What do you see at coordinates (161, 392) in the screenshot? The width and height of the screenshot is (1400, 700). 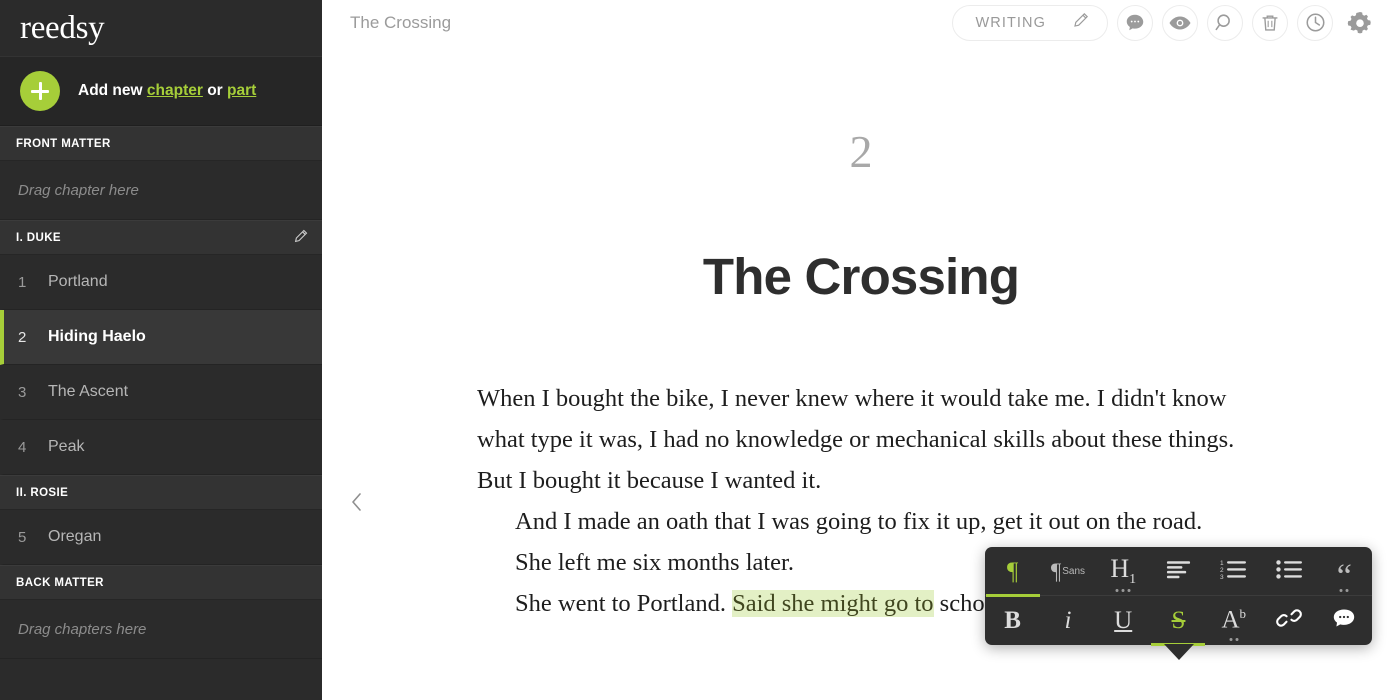 I see `sidebar-chapter-item: 3 The Ascent` at bounding box center [161, 392].